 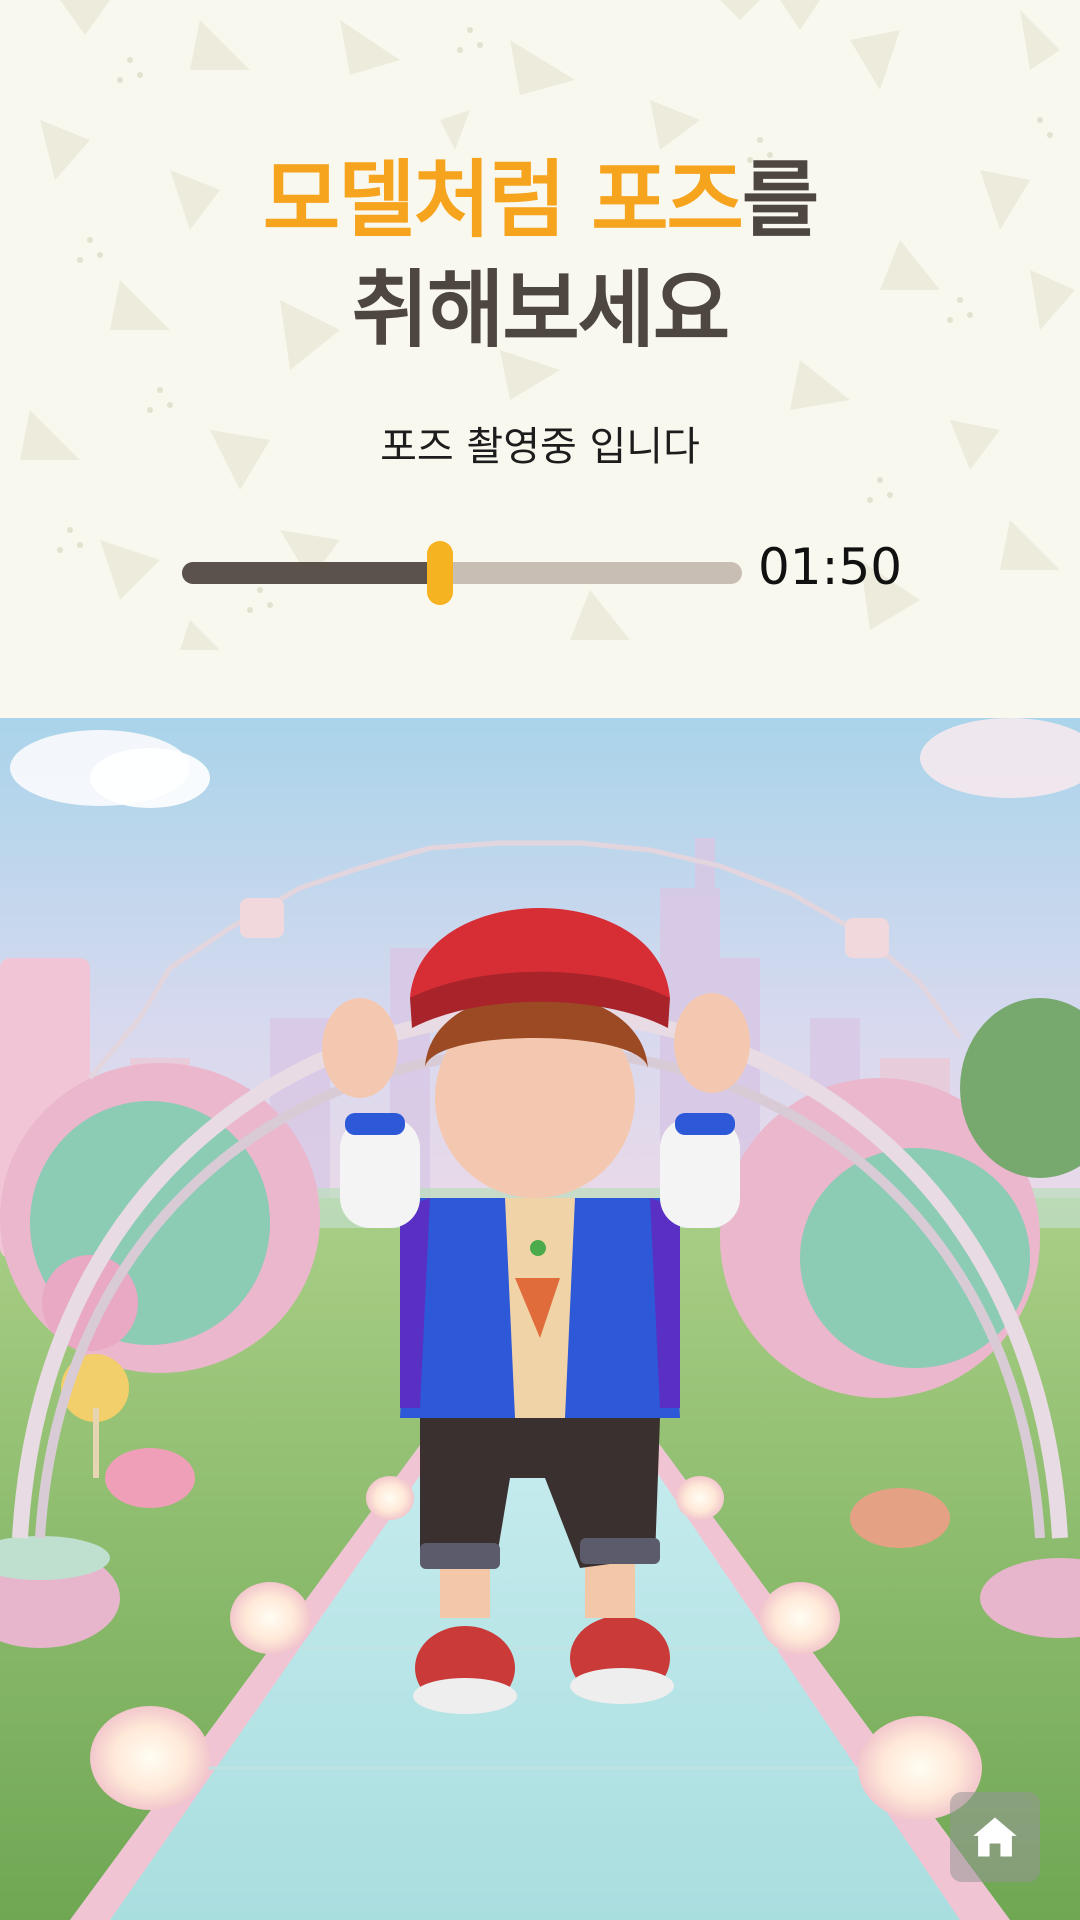 I want to click on page-title-line-1: 모델처럼 포즈를, so click(x=540, y=200).